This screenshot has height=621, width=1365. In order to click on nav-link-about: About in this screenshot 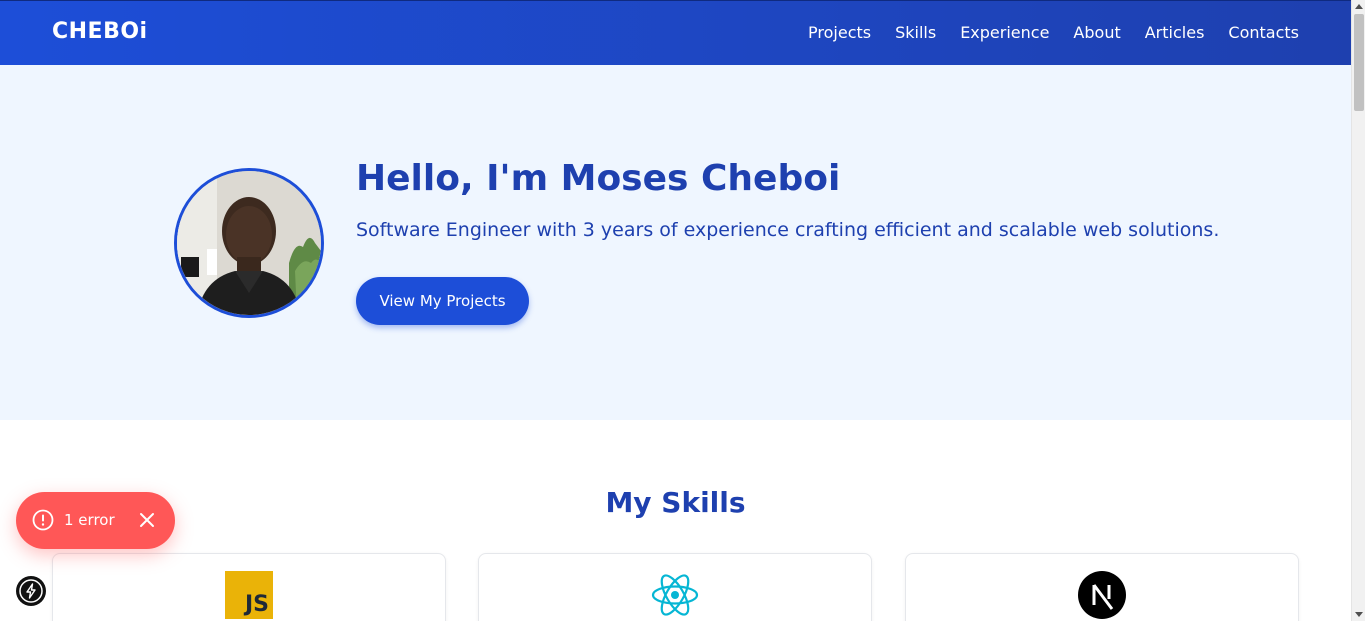, I will do `click(1096, 32)`.